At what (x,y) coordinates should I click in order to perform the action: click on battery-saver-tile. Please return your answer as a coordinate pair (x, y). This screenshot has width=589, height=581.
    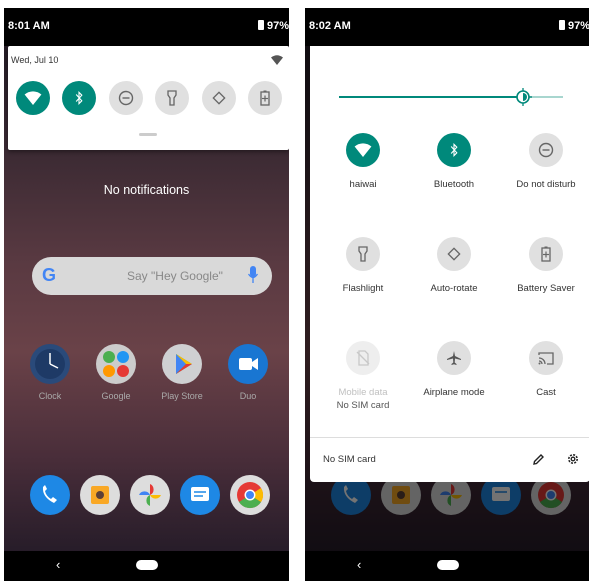
    Looking at the image, I should click on (265, 98).